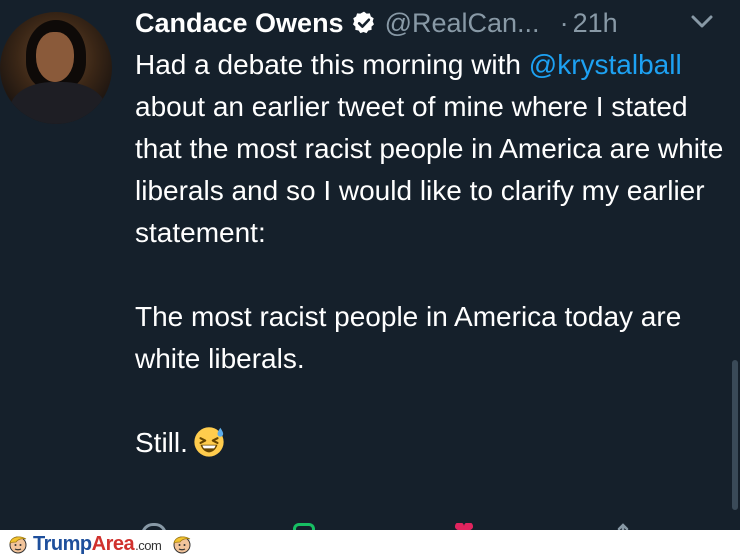  Describe the element at coordinates (370, 544) in the screenshot. I see `watermark-bar: TrumpArea.com` at that location.